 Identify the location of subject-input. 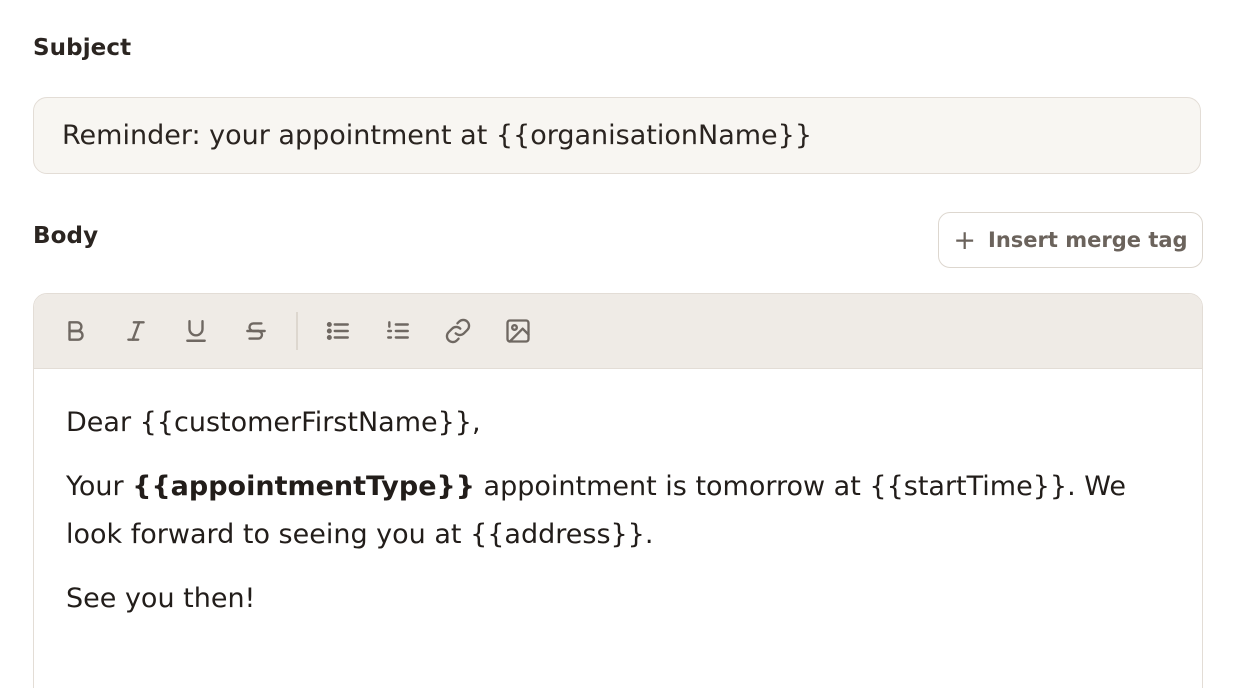
(617, 135).